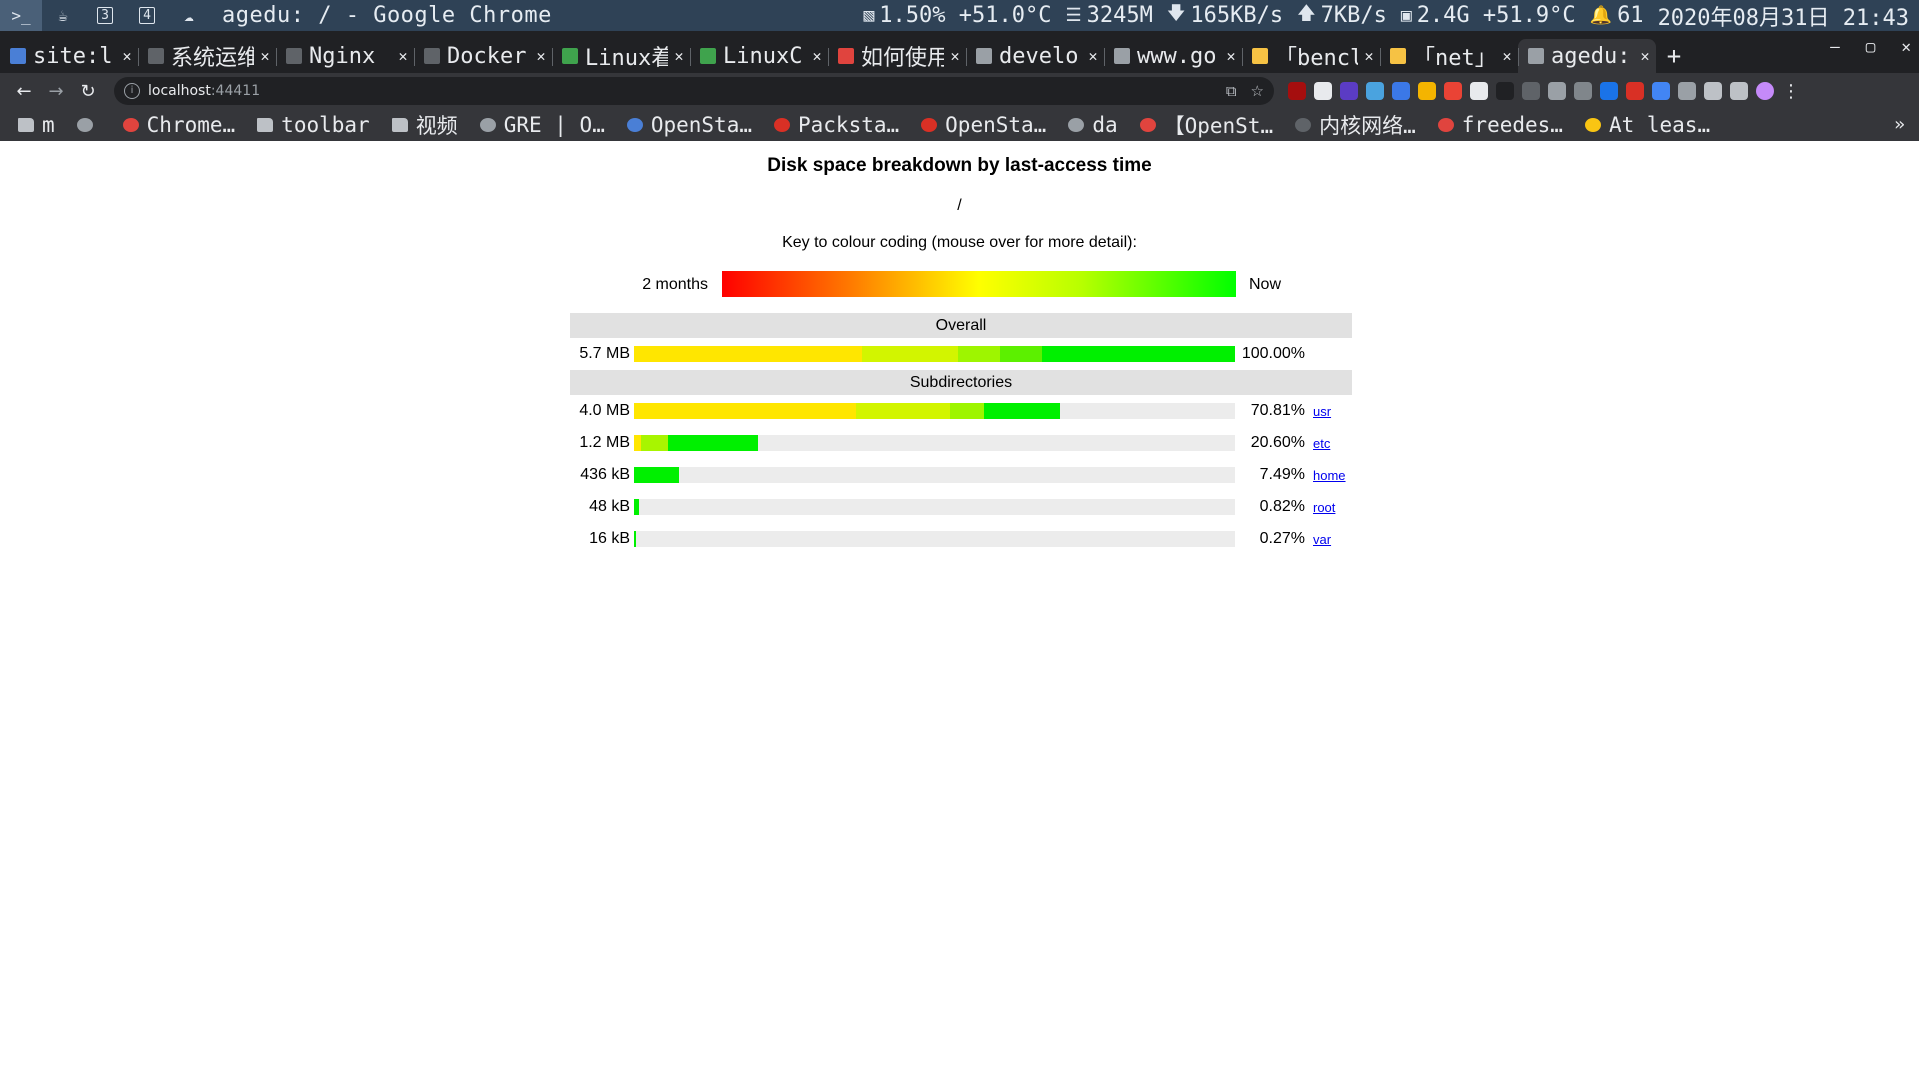 This screenshot has width=1919, height=1079. I want to click on bookmark-folder: 视频, so click(424, 125).